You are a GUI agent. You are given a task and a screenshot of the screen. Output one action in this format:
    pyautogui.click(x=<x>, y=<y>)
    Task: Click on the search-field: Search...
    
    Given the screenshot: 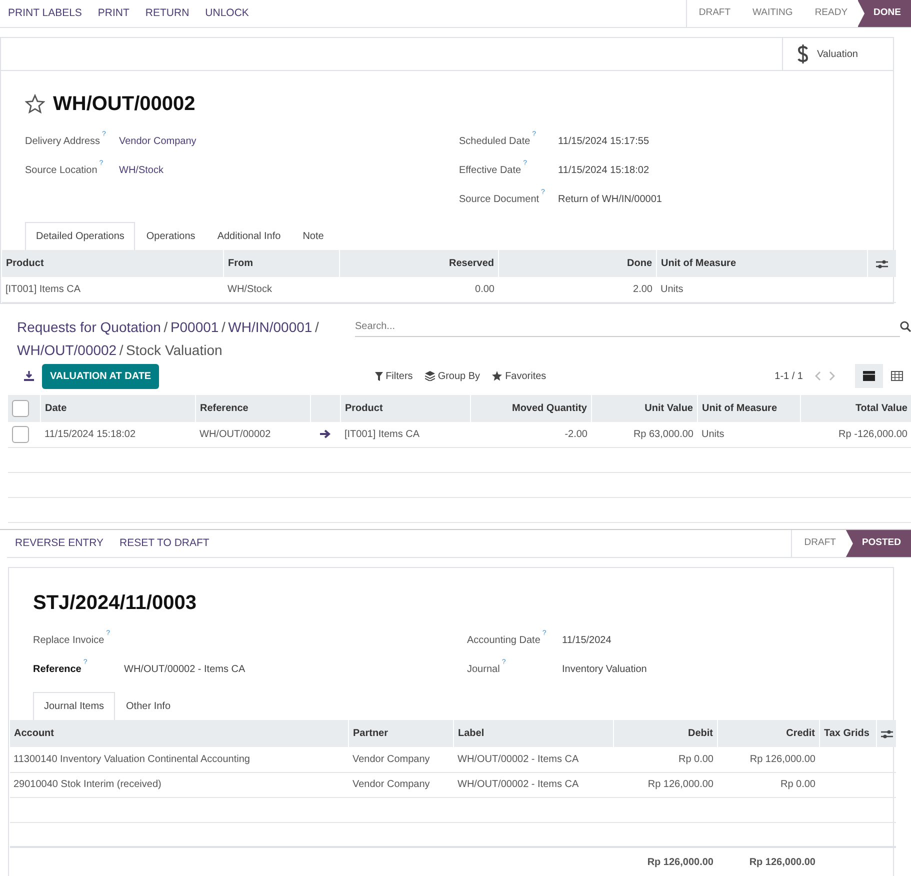 What is the action you would take?
    pyautogui.click(x=627, y=327)
    